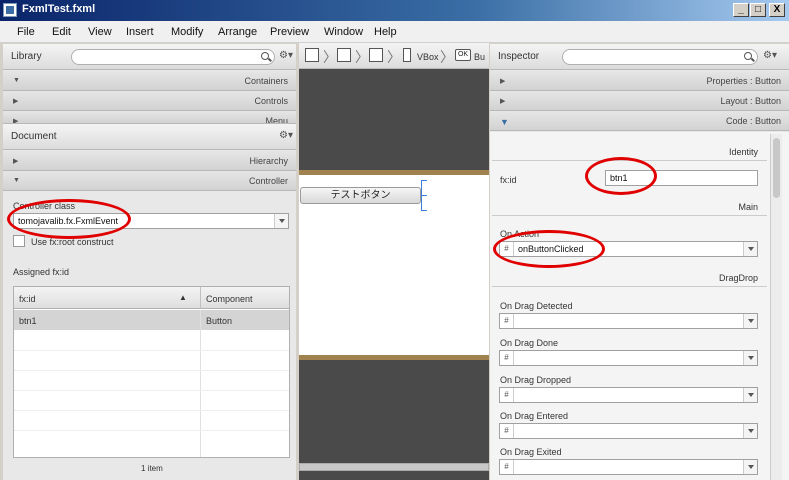 The image size is (789, 480). What do you see at coordinates (777, 10) in the screenshot?
I see `close-button: X` at bounding box center [777, 10].